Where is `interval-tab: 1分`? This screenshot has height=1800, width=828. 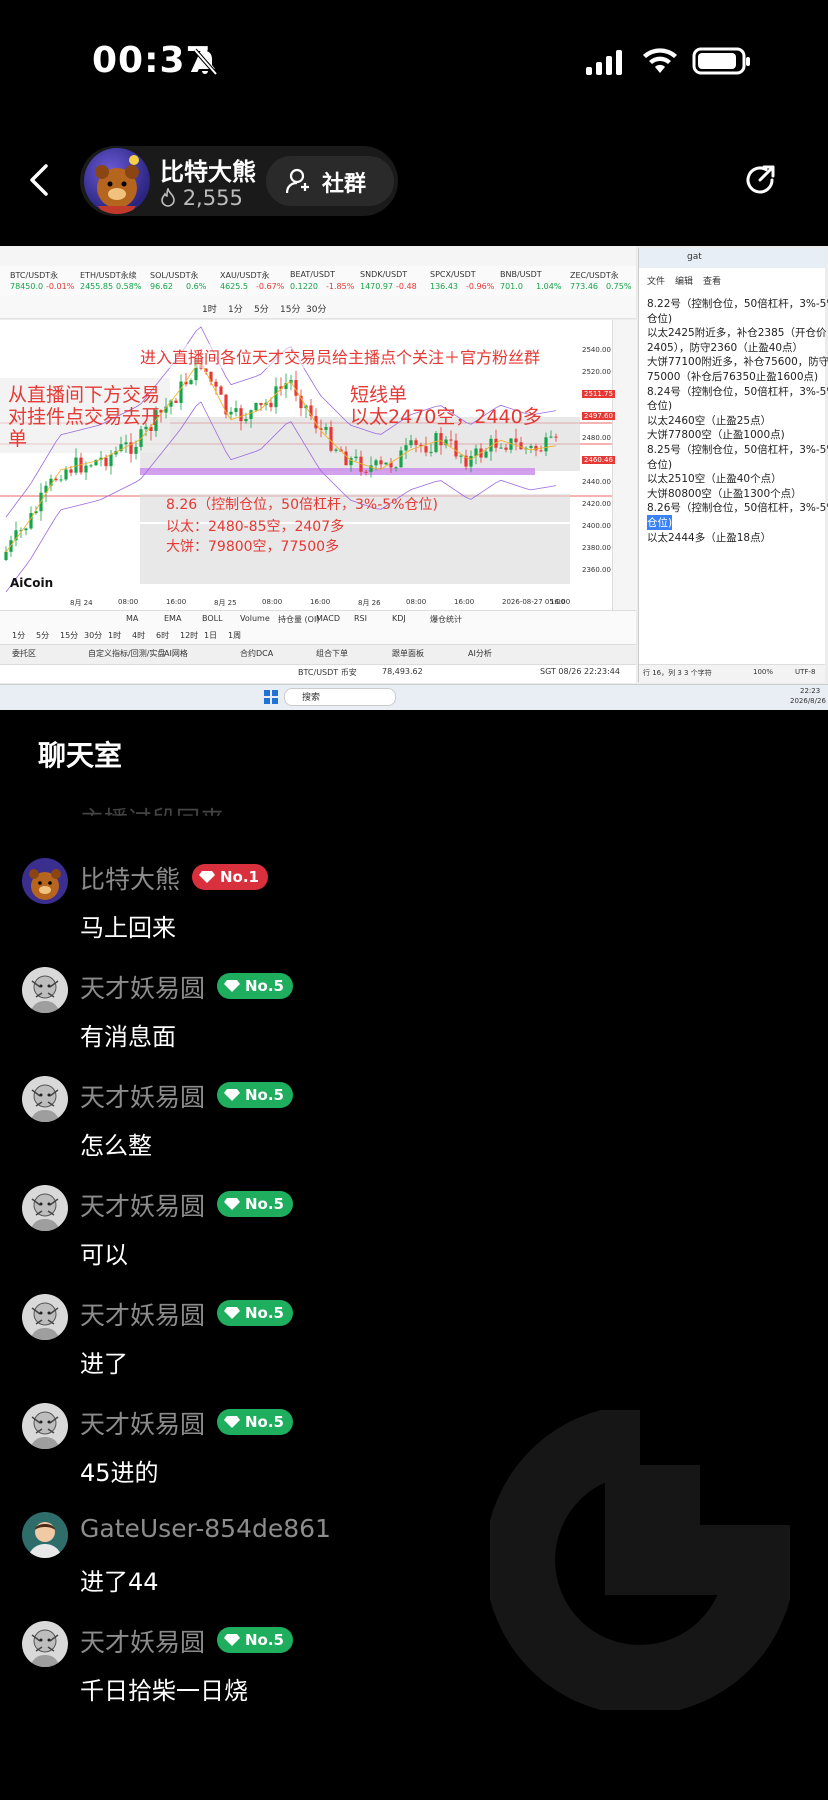
interval-tab: 1分 is located at coordinates (18, 635).